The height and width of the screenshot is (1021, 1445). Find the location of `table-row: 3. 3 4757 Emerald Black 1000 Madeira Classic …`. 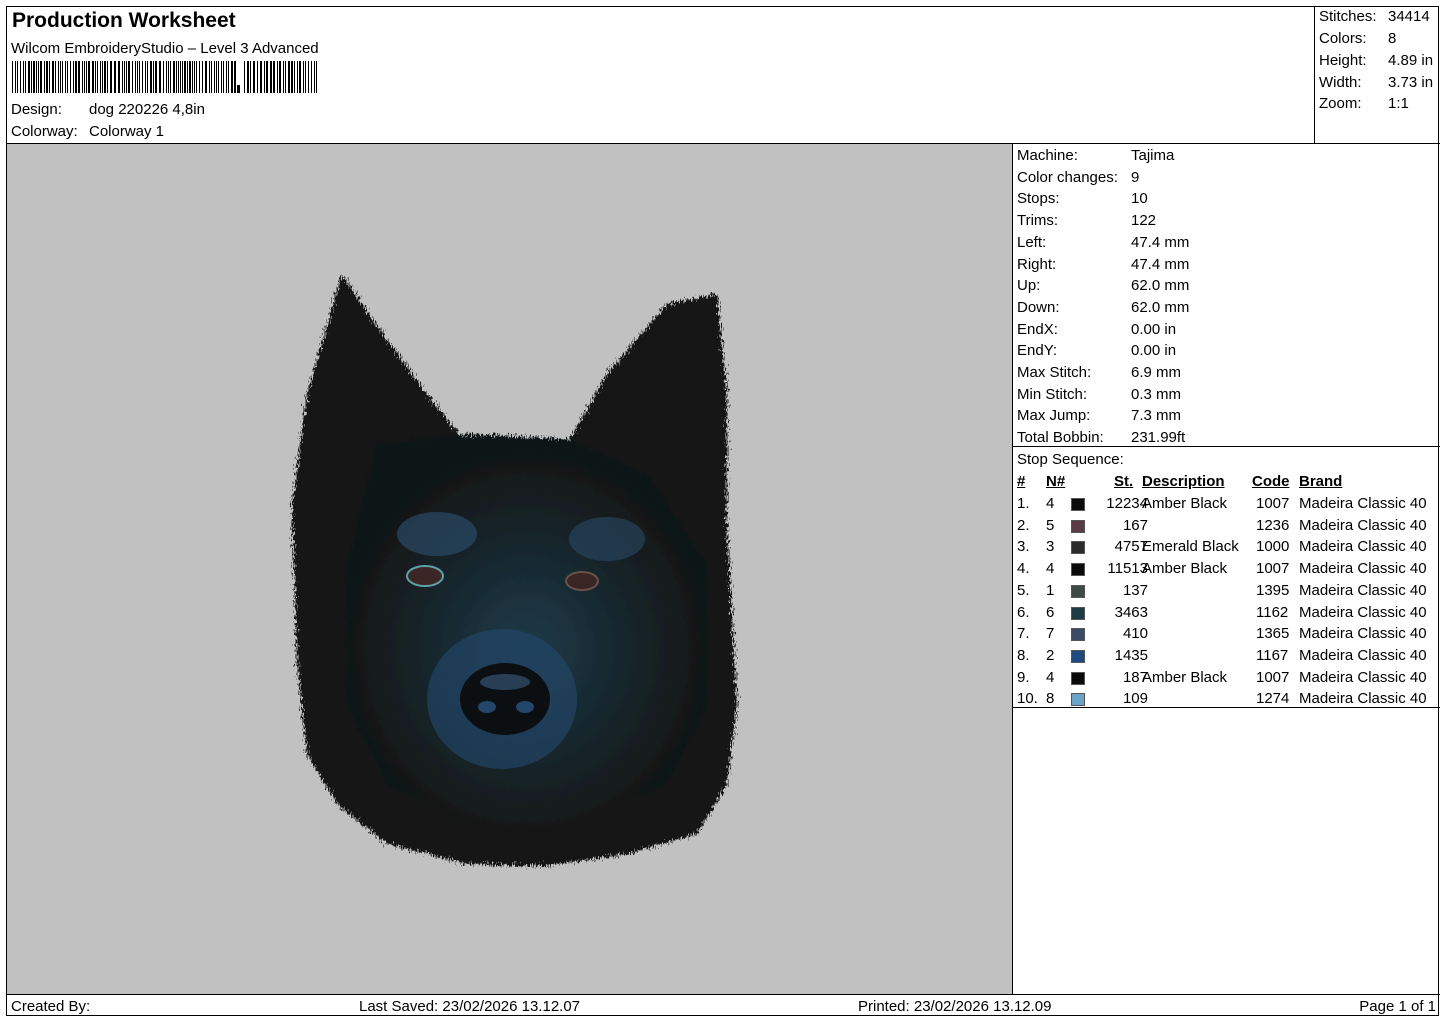

table-row: 3. 3 4757 Emerald Black 1000 Madeira Classic … is located at coordinates (1226, 549).